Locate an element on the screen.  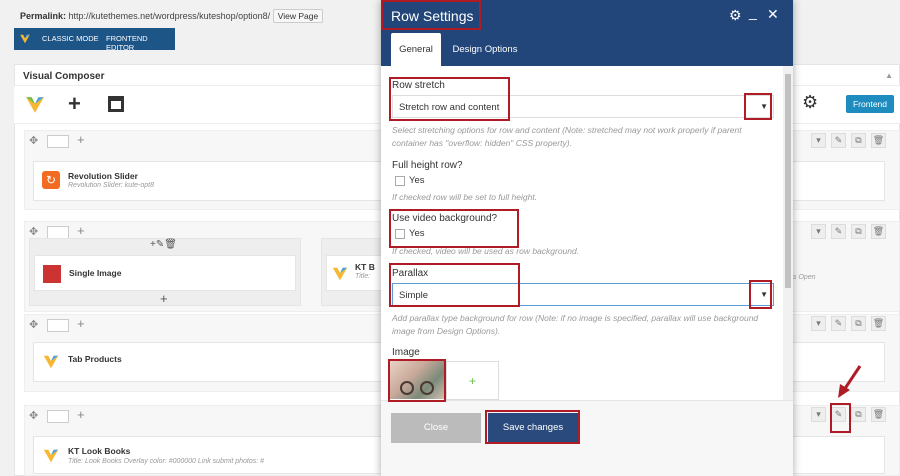
dialog-scrollbar is located at coordinates (788, 233).